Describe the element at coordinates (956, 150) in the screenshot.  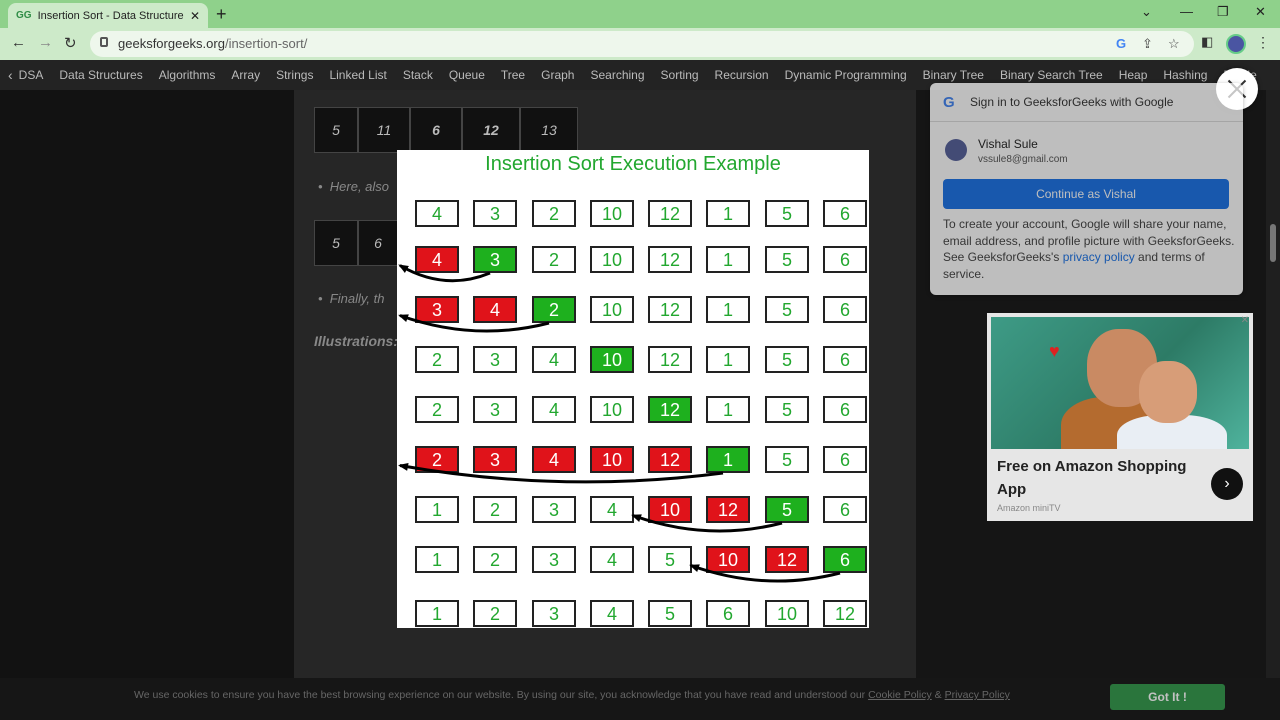
I see `account-avatar` at that location.